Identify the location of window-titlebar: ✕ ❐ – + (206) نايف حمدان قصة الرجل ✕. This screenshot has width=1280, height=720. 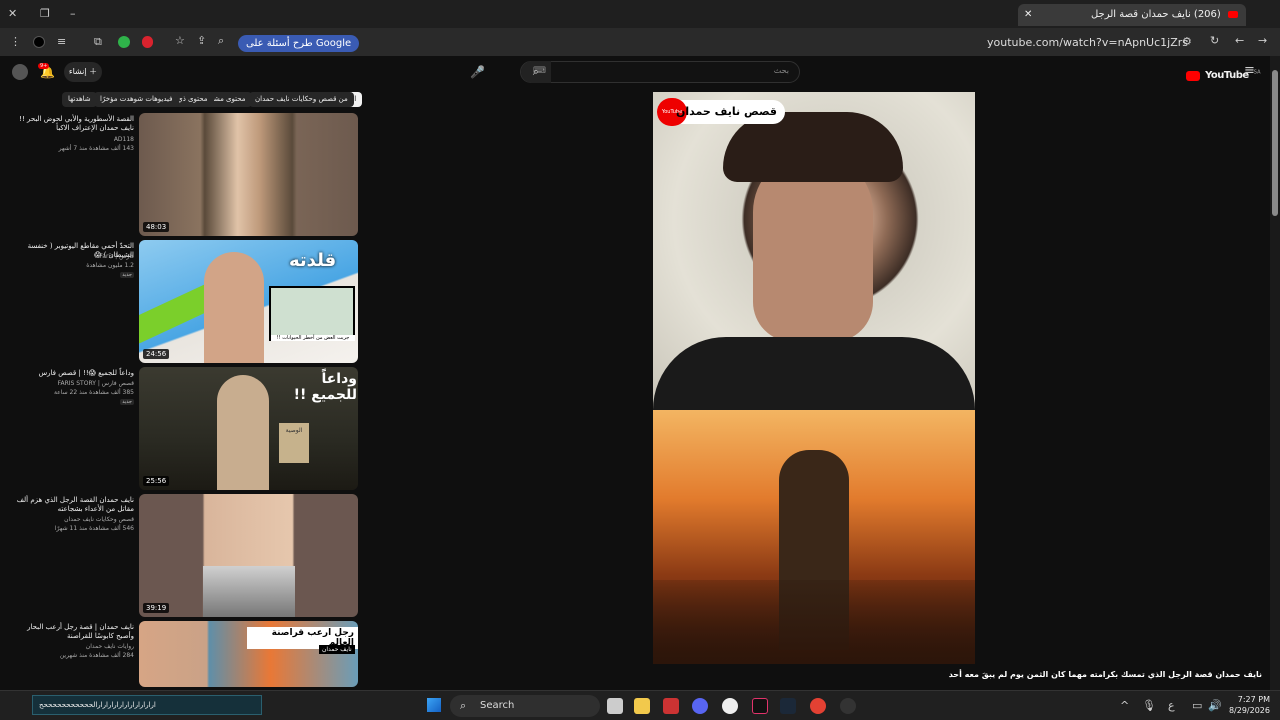
(640, 14).